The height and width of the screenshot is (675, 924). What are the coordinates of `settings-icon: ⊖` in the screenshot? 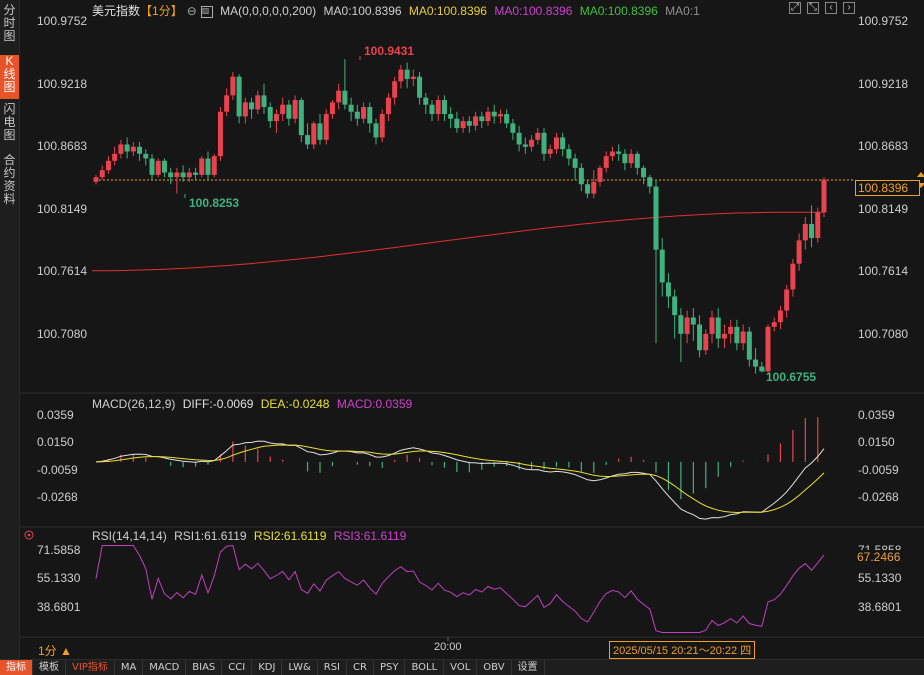 It's located at (192, 11).